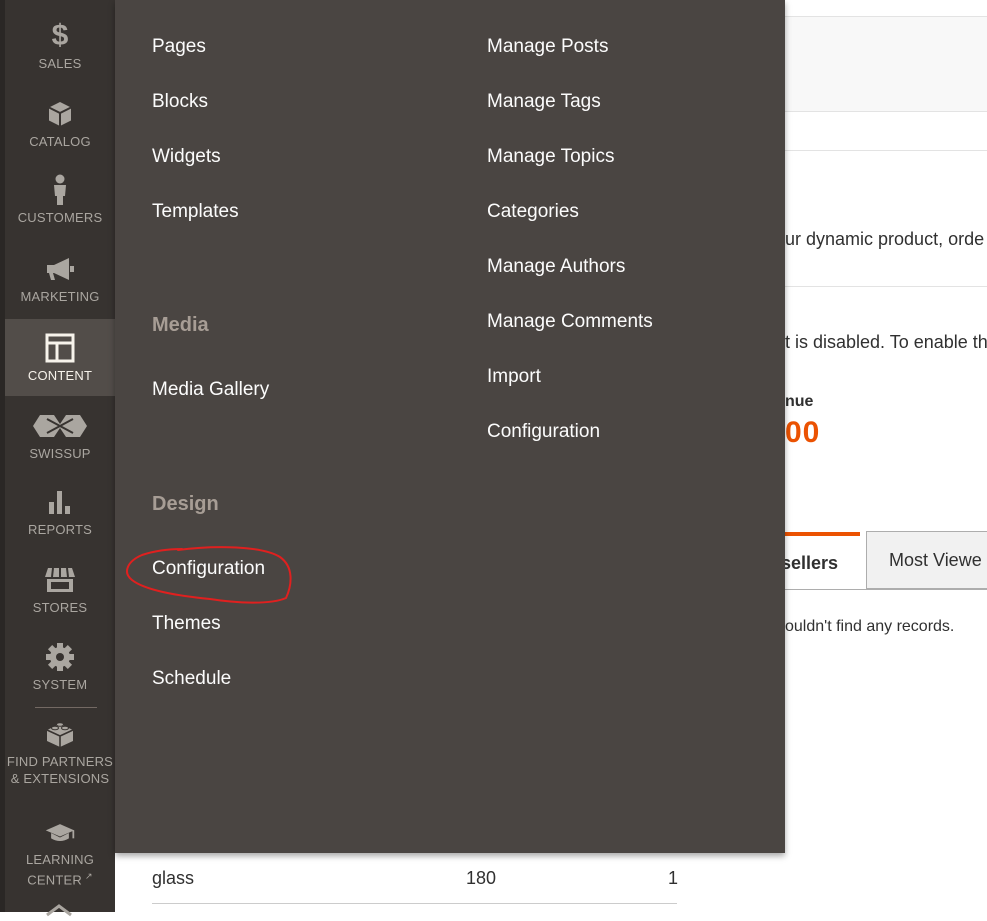  What do you see at coordinates (550, 157) in the screenshot?
I see `menu-link-manage-topics: Manage Topics` at bounding box center [550, 157].